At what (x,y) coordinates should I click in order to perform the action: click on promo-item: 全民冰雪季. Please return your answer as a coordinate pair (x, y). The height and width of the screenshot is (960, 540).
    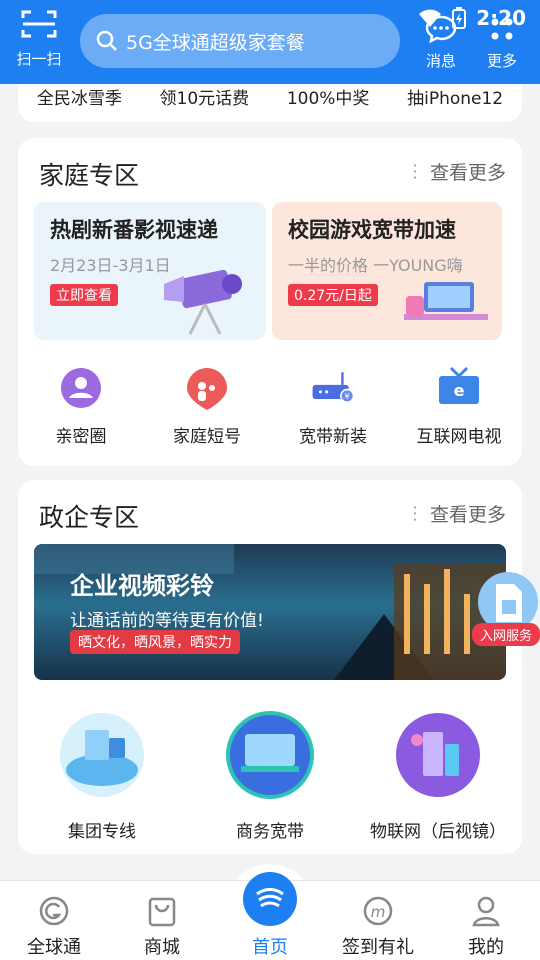
    Looking at the image, I should click on (79, 96).